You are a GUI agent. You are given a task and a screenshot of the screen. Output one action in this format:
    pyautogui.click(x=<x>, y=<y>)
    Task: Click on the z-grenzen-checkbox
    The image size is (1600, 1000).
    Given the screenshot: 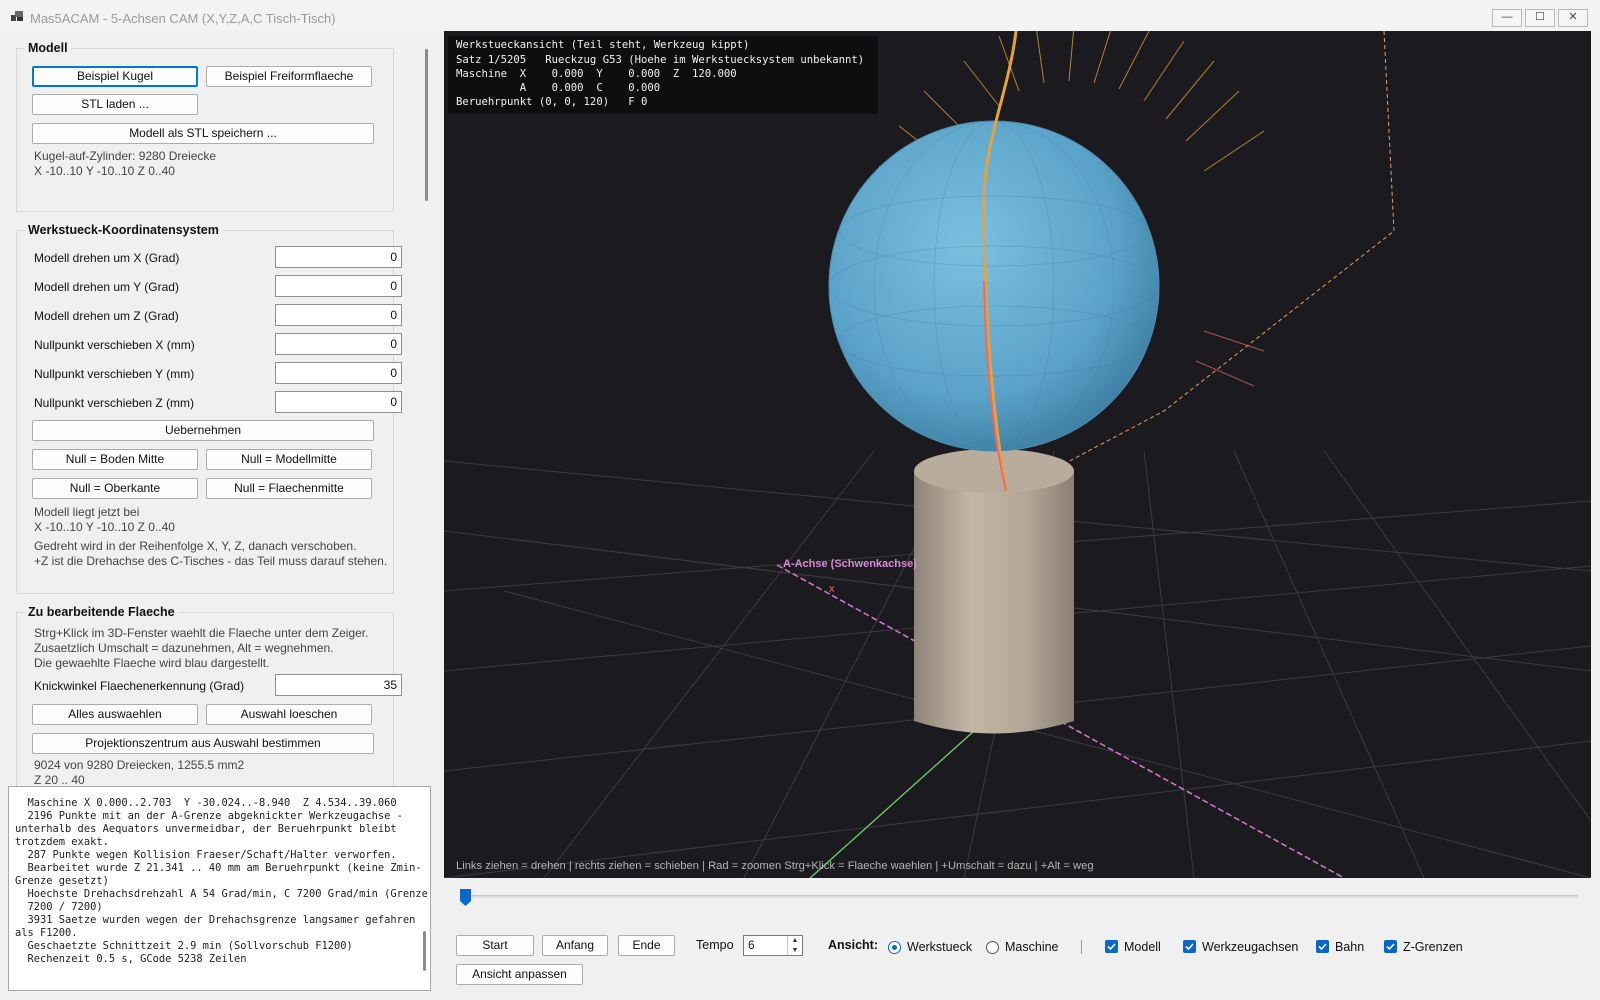 What is the action you would take?
    pyautogui.click(x=1390, y=946)
    